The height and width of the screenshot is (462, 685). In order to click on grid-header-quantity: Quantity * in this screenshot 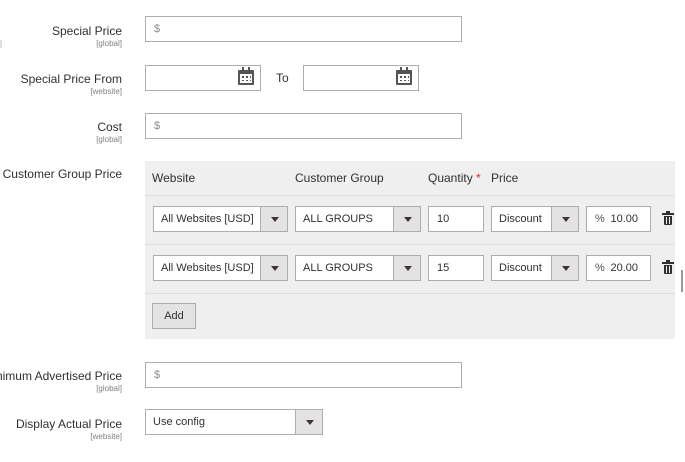, I will do `click(454, 178)`.